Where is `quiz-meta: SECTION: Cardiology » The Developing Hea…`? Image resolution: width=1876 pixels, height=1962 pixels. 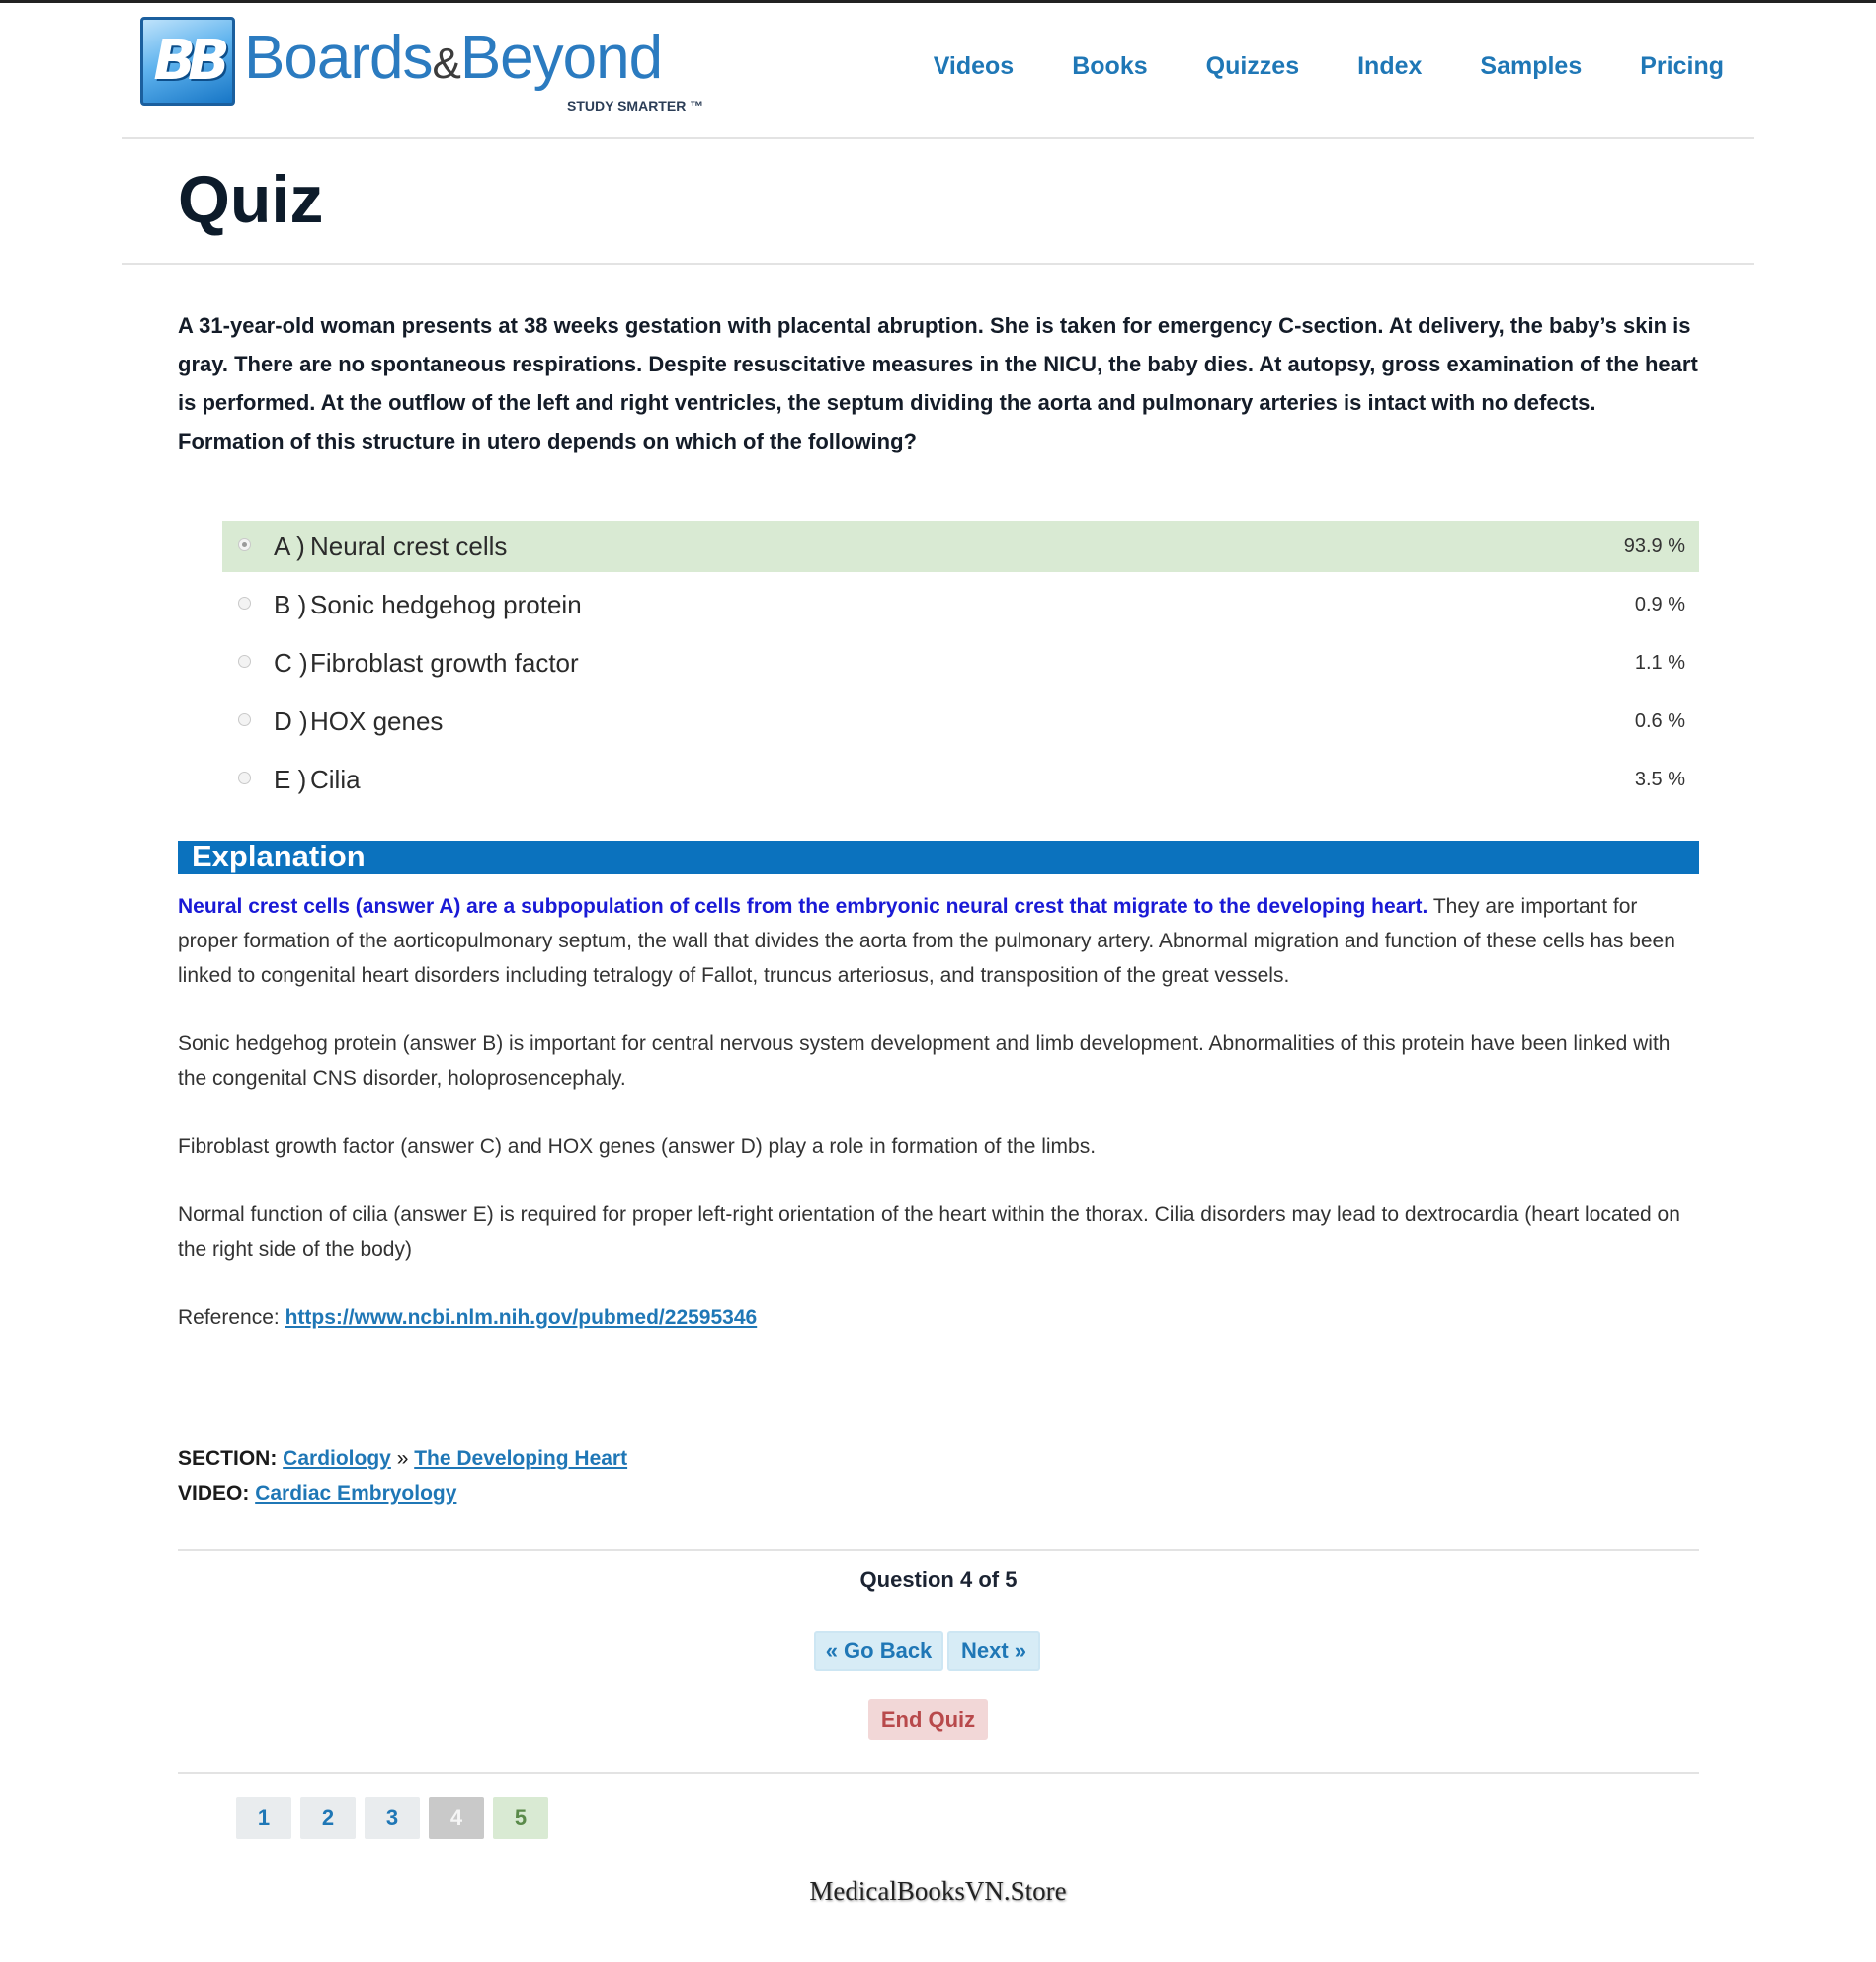
quiz-meta: SECTION: Cardiology » The Developing Hea… is located at coordinates (938, 1476).